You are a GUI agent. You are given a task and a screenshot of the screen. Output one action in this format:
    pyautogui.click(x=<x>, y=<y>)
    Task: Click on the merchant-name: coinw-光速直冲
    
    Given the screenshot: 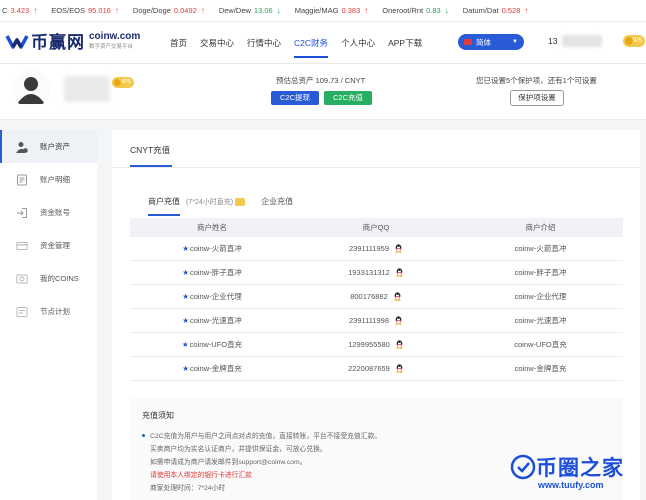 What is the action you would take?
    pyautogui.click(x=216, y=320)
    